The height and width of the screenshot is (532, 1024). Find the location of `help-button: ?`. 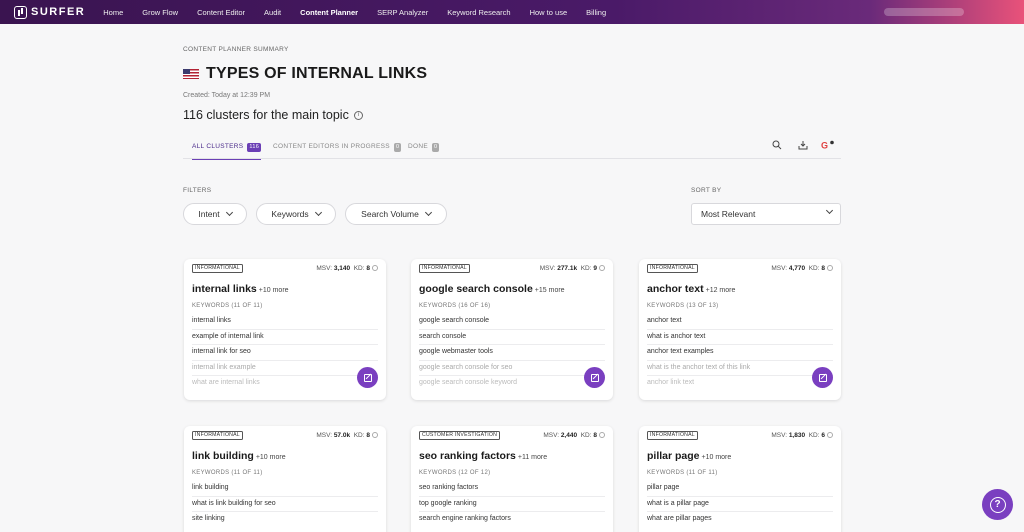

help-button: ? is located at coordinates (997, 504).